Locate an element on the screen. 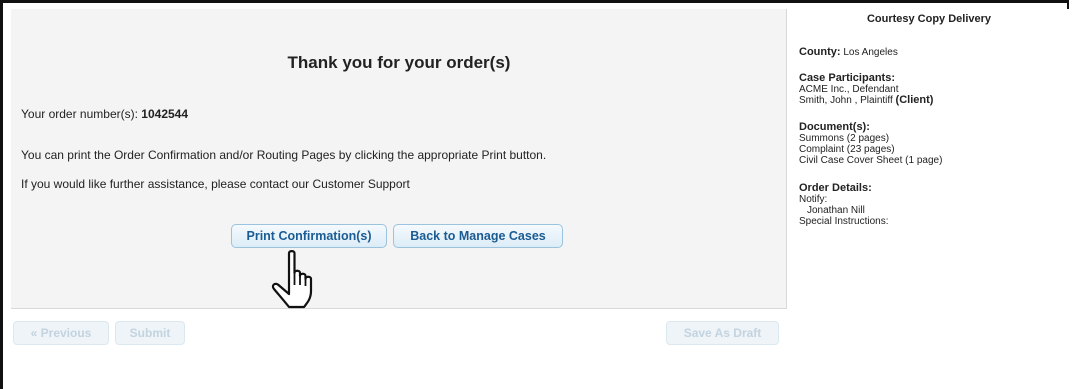 The image size is (1073, 389). submit-button: Submit is located at coordinates (150, 333).